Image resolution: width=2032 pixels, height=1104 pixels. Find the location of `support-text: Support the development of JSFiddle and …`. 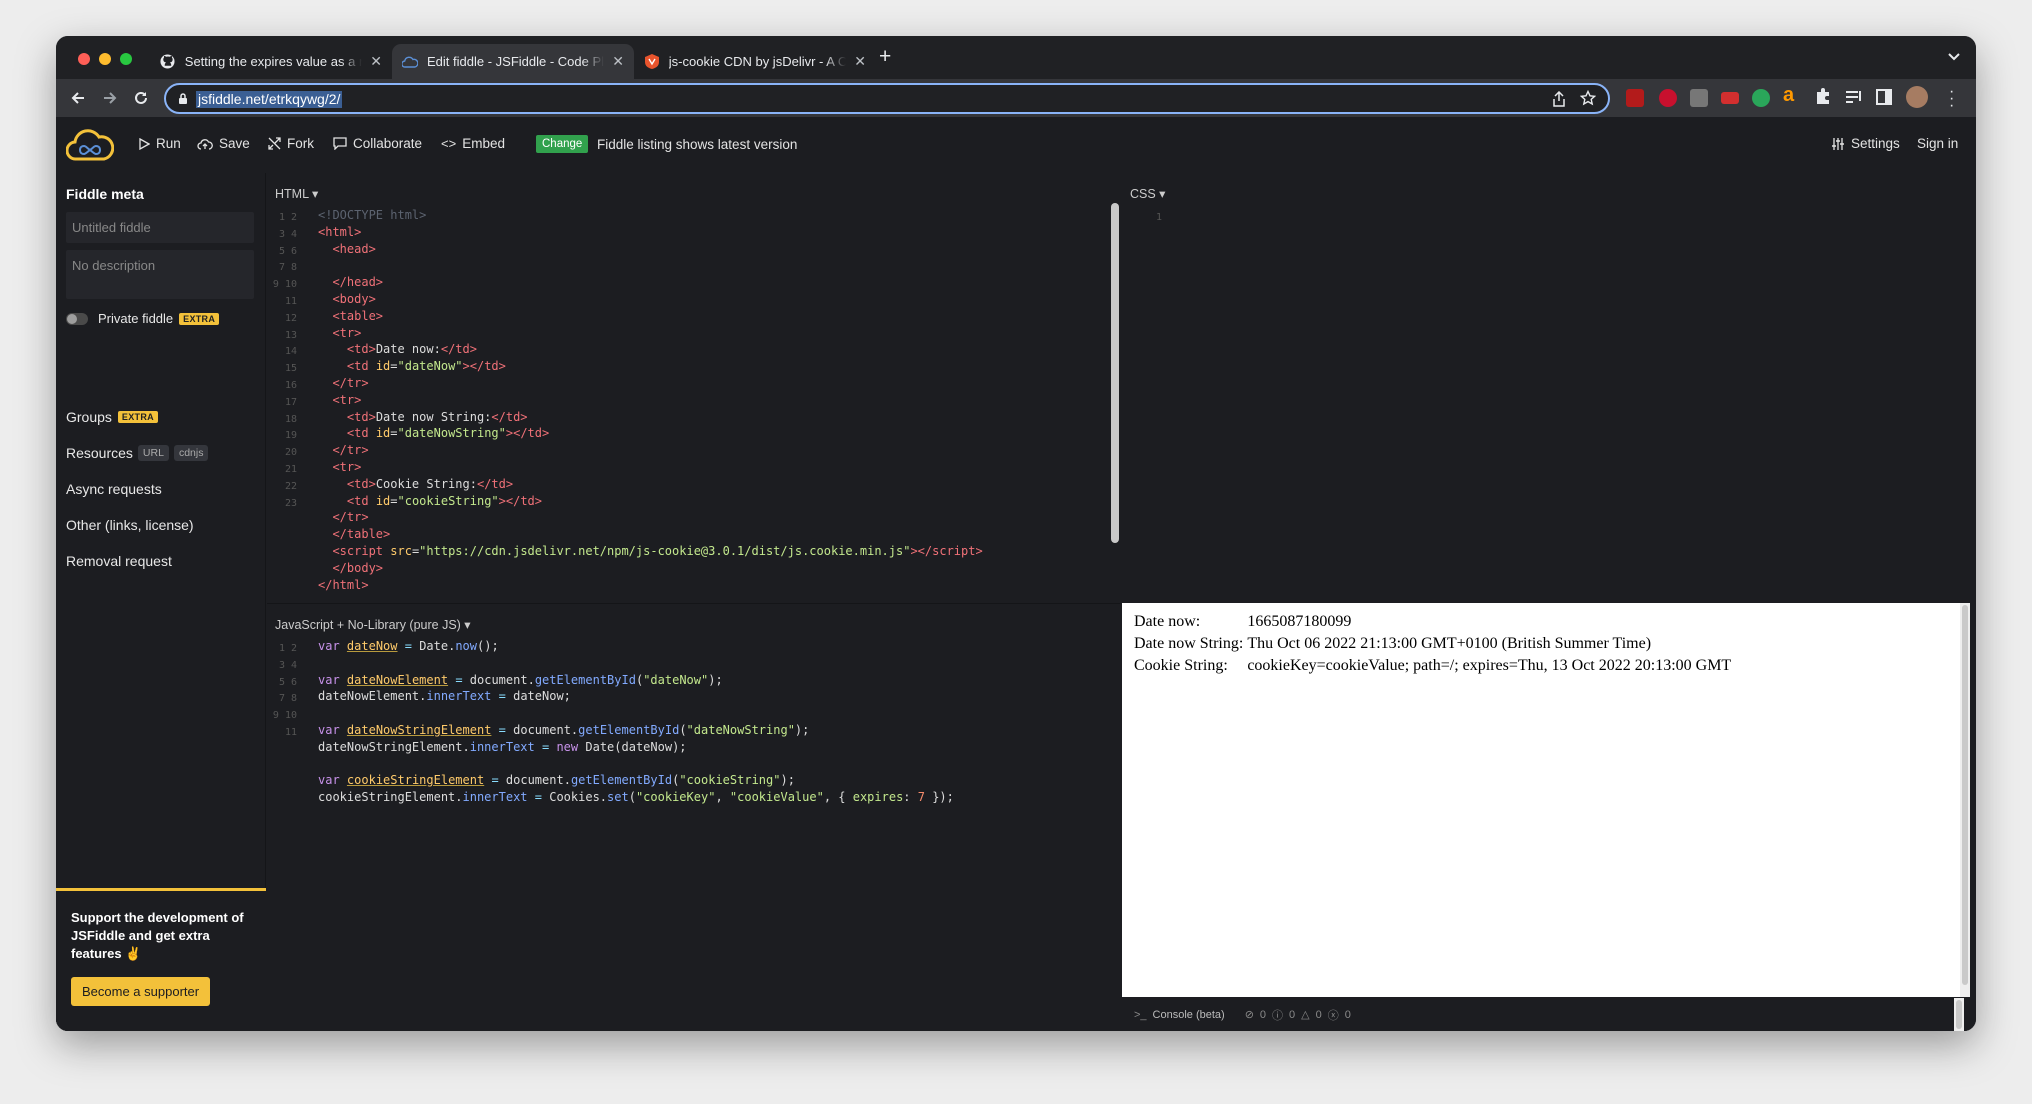

support-text: Support the development of JSFiddle and … is located at coordinates (157, 935).